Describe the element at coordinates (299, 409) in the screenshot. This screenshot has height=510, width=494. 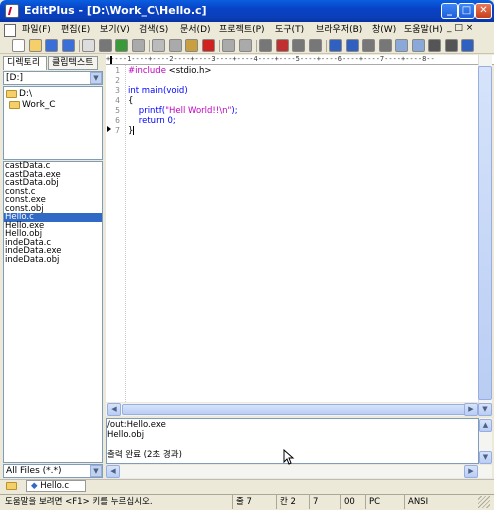
I see `horizontal-scroll-thumb` at that location.